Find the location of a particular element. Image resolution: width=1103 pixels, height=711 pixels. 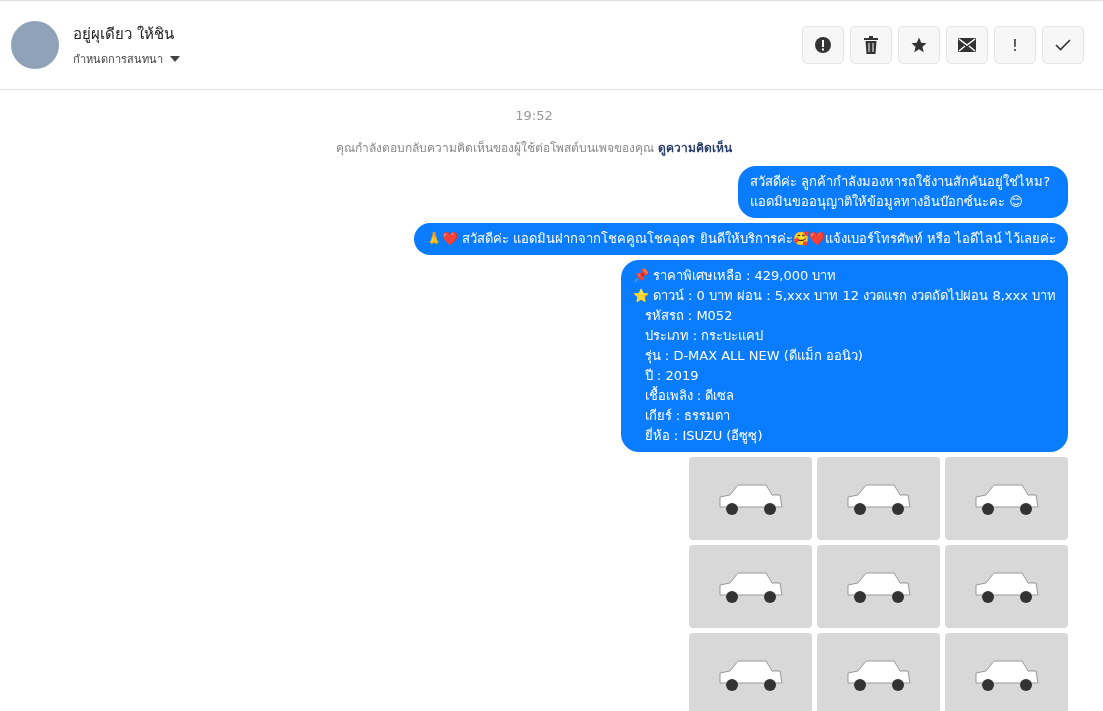

mail-button is located at coordinates (967, 45).